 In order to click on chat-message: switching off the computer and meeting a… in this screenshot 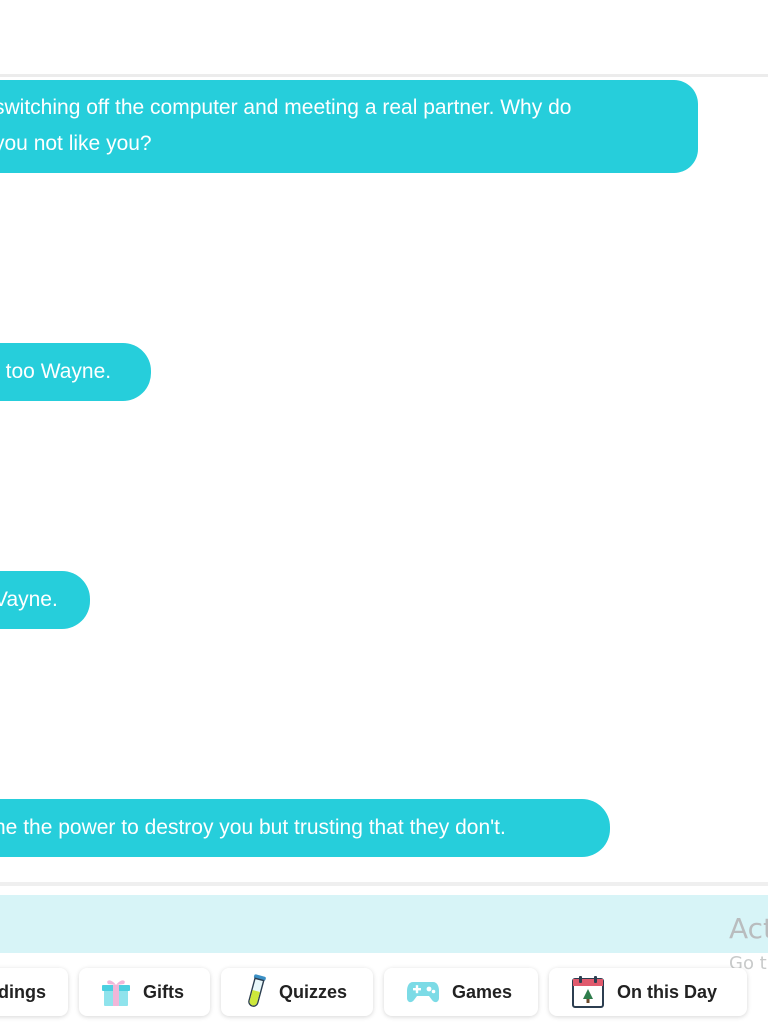, I will do `click(349, 126)`.